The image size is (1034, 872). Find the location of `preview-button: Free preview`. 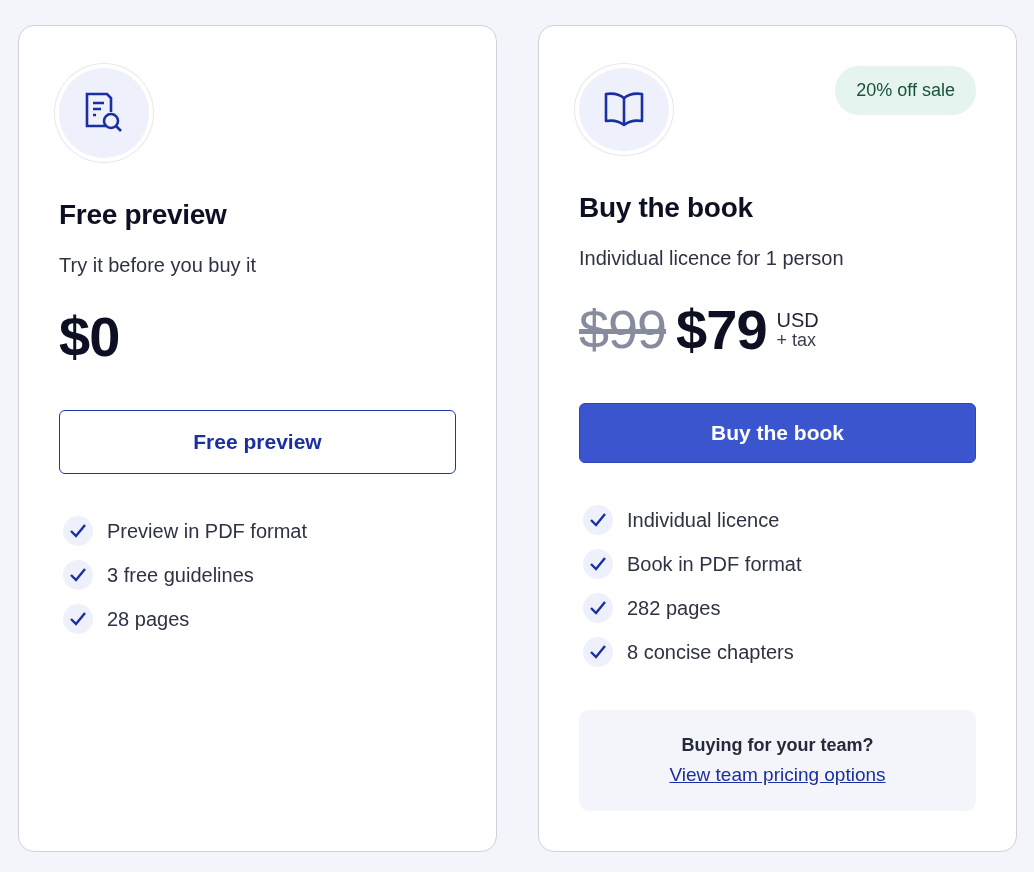

preview-button: Free preview is located at coordinates (257, 442).